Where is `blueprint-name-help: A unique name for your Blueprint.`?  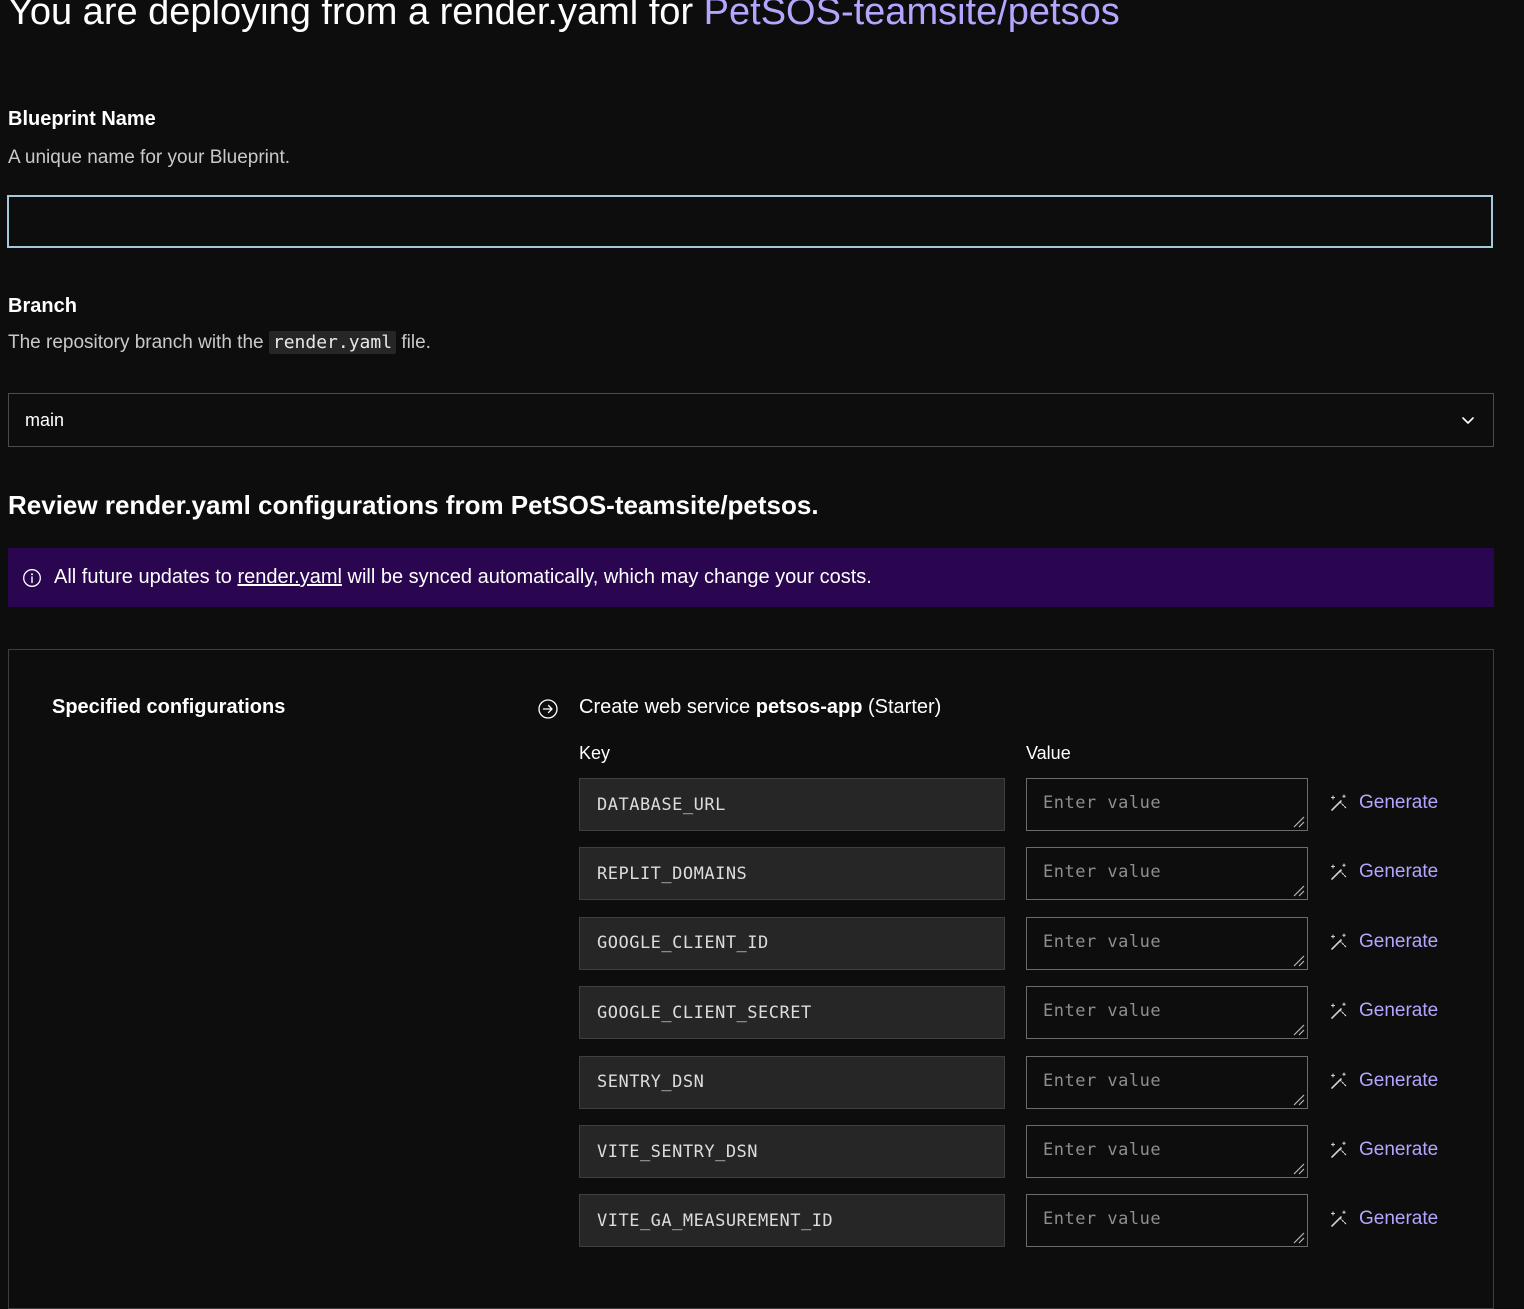
blueprint-name-help: A unique name for your Blueprint. is located at coordinates (149, 157).